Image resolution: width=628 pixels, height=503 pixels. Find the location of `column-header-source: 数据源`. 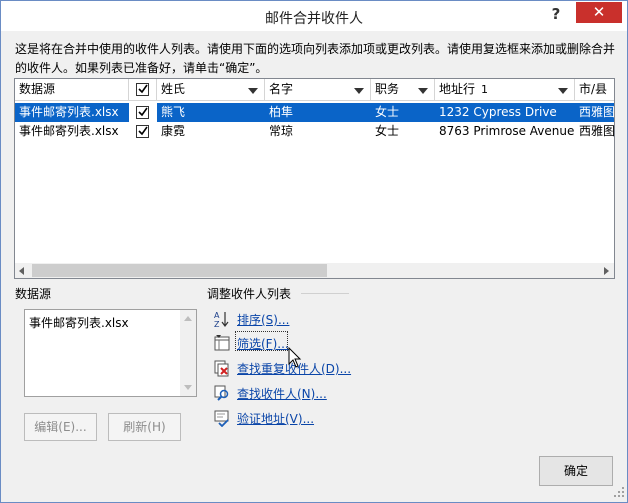

column-header-source: 数据源 is located at coordinates (72, 90).